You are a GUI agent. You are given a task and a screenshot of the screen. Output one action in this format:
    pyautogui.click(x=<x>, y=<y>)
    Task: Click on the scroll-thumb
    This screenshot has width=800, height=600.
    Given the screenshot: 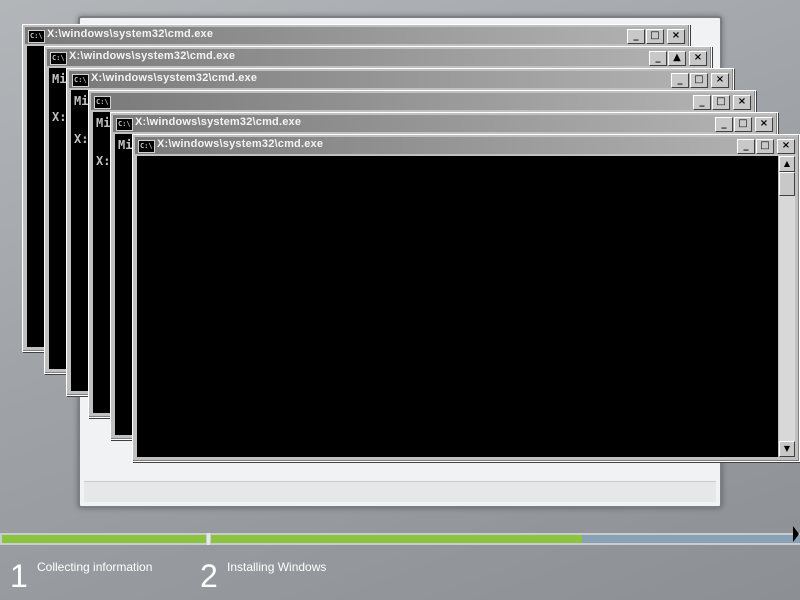 What is the action you would take?
    pyautogui.click(x=787, y=184)
    